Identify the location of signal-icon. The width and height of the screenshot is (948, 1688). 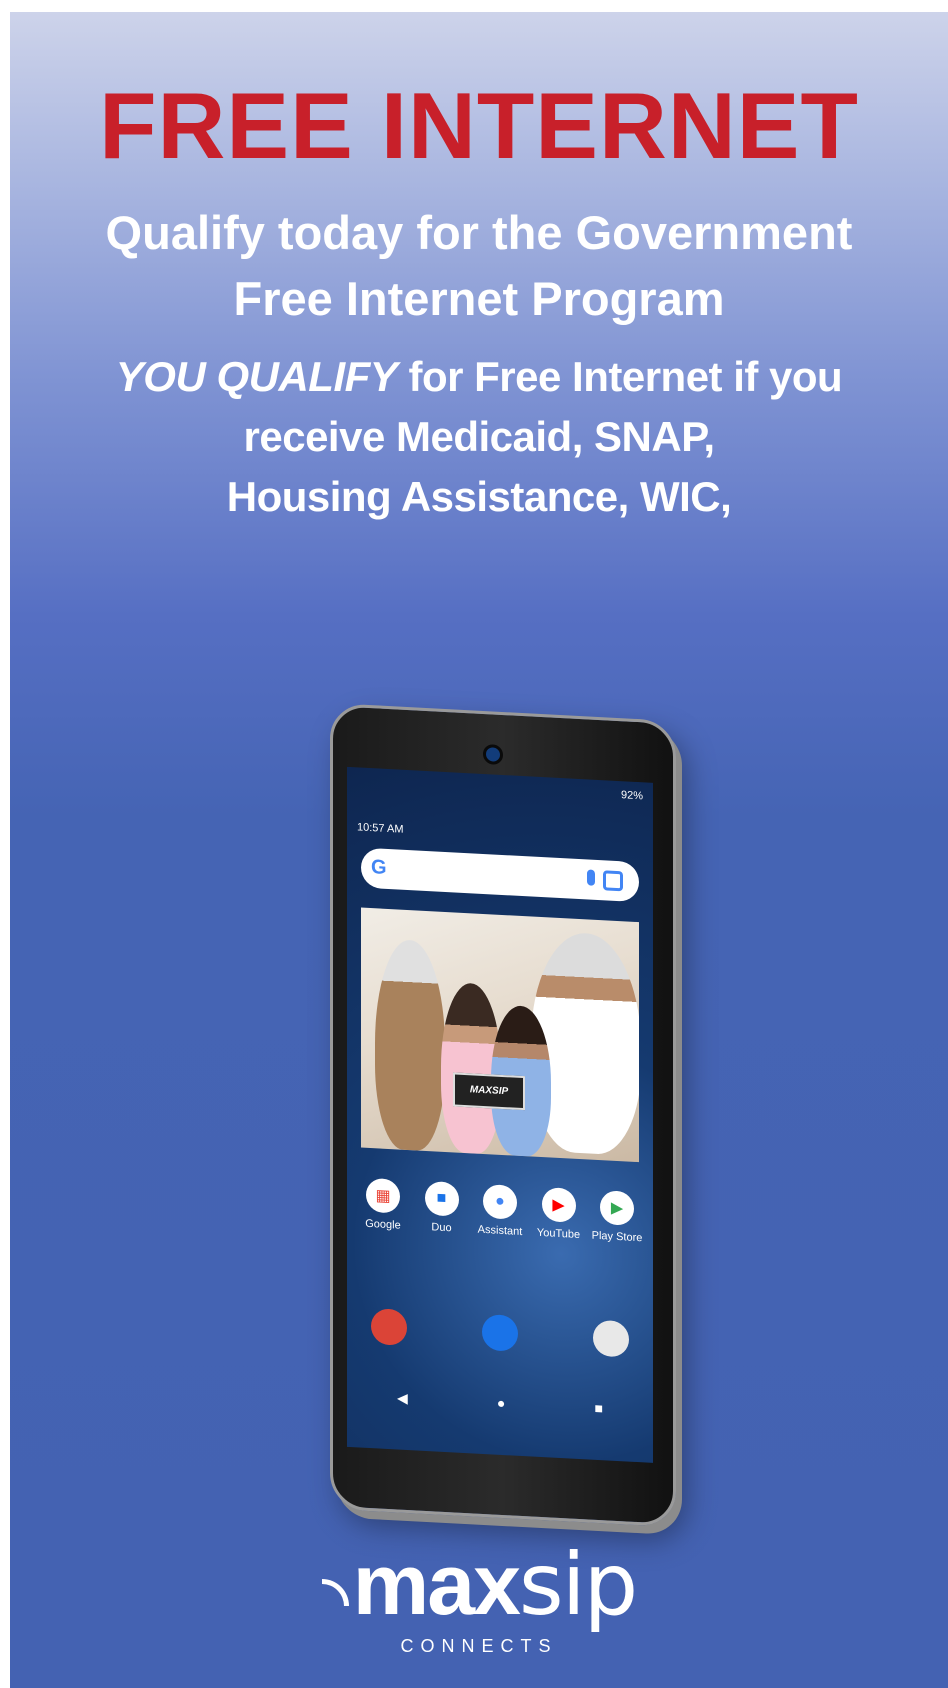
(335, 1592).